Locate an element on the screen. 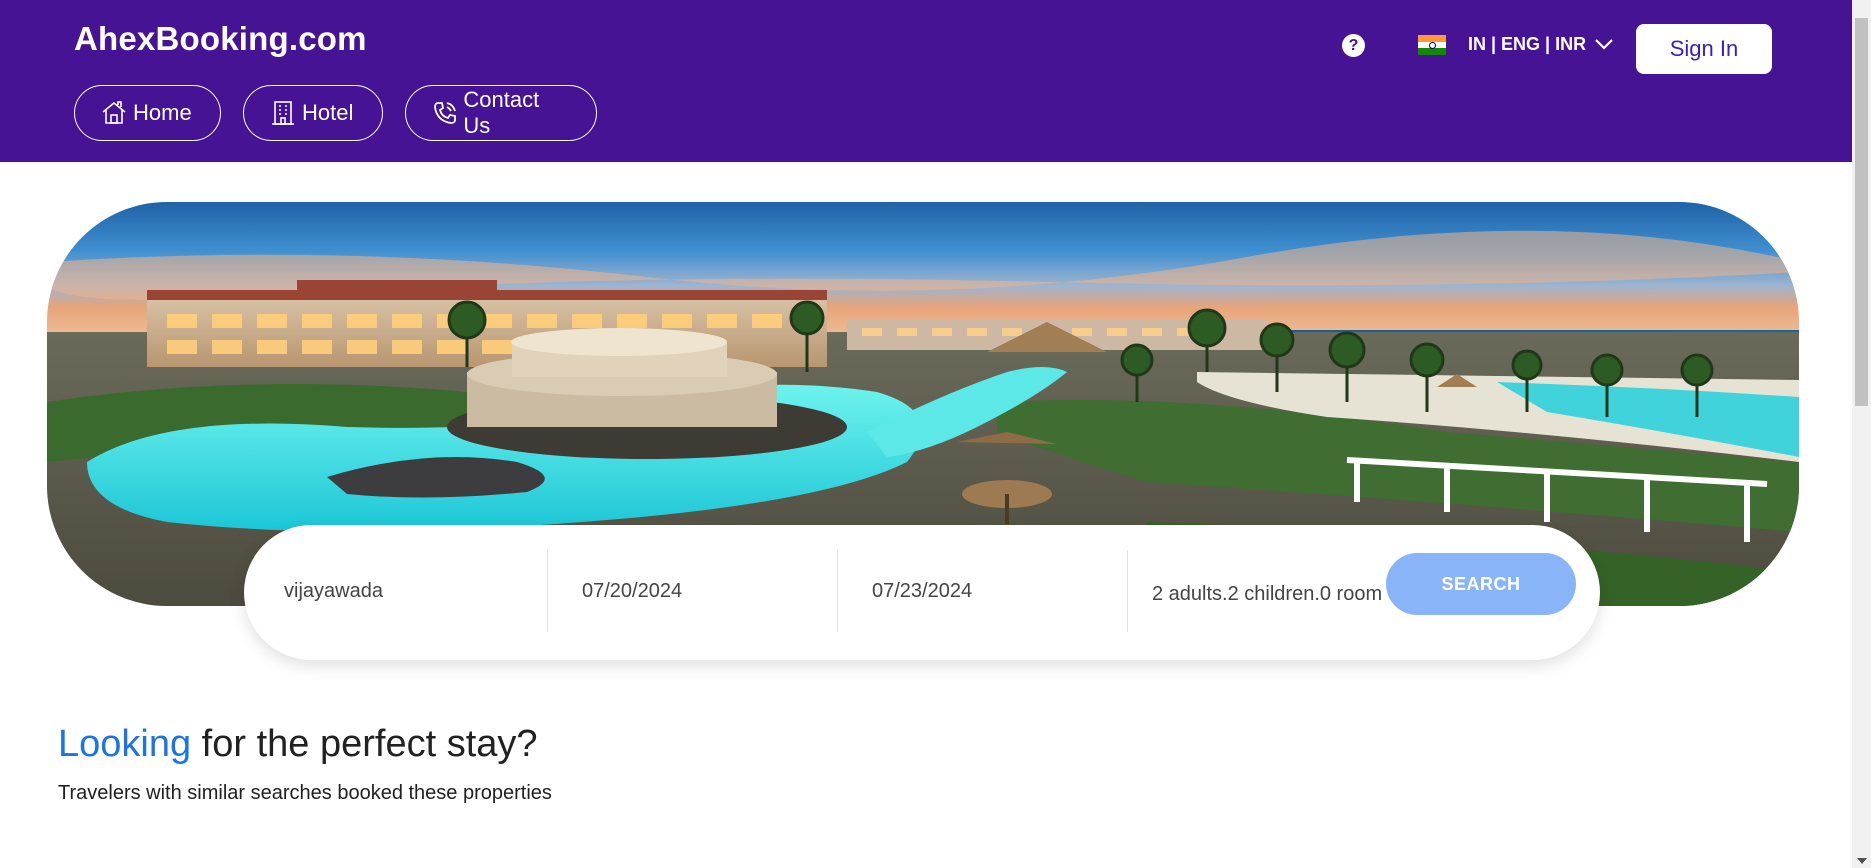 The width and height of the screenshot is (1871, 868). nav-home-button: Home is located at coordinates (147, 113).